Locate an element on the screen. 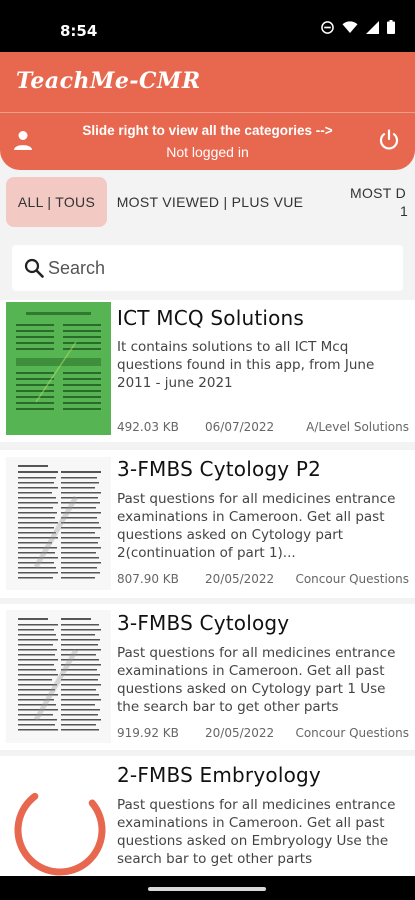  search-icon is located at coordinates (34, 268).